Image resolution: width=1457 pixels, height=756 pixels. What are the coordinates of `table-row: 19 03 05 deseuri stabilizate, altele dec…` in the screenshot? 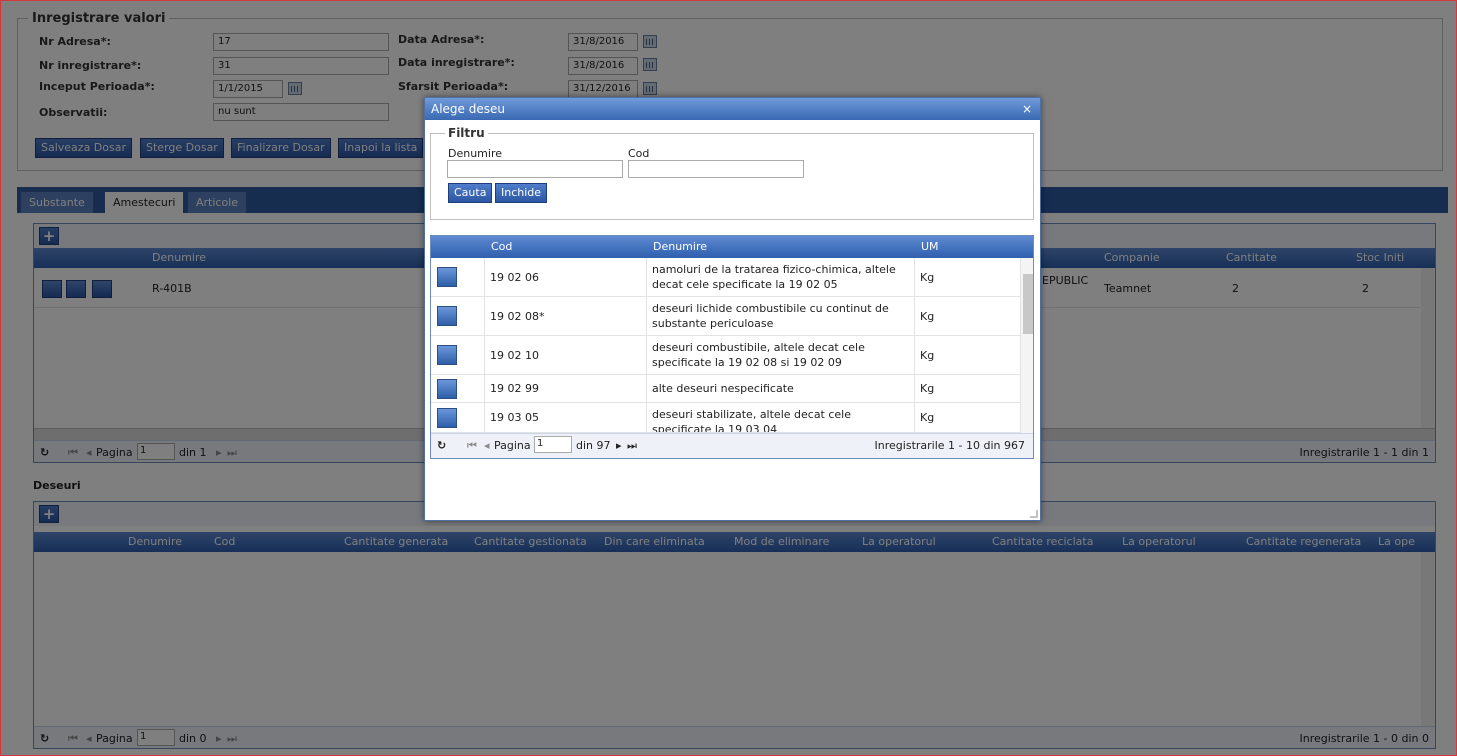 It's located at (726, 418).